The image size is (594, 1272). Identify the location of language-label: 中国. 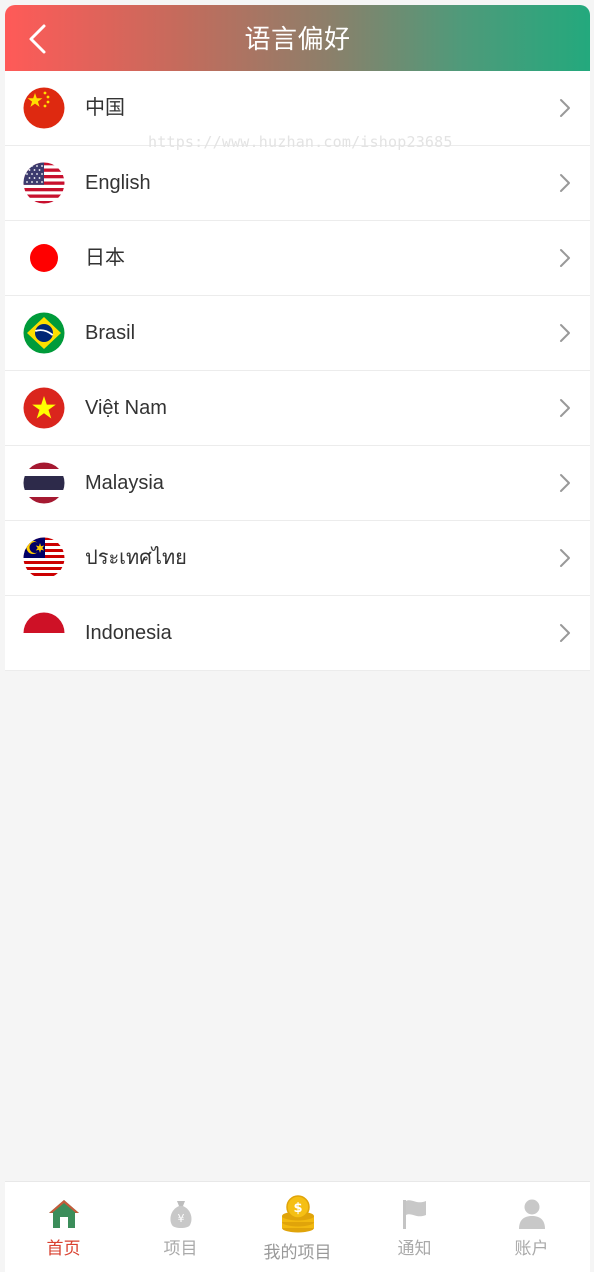
(105, 108).